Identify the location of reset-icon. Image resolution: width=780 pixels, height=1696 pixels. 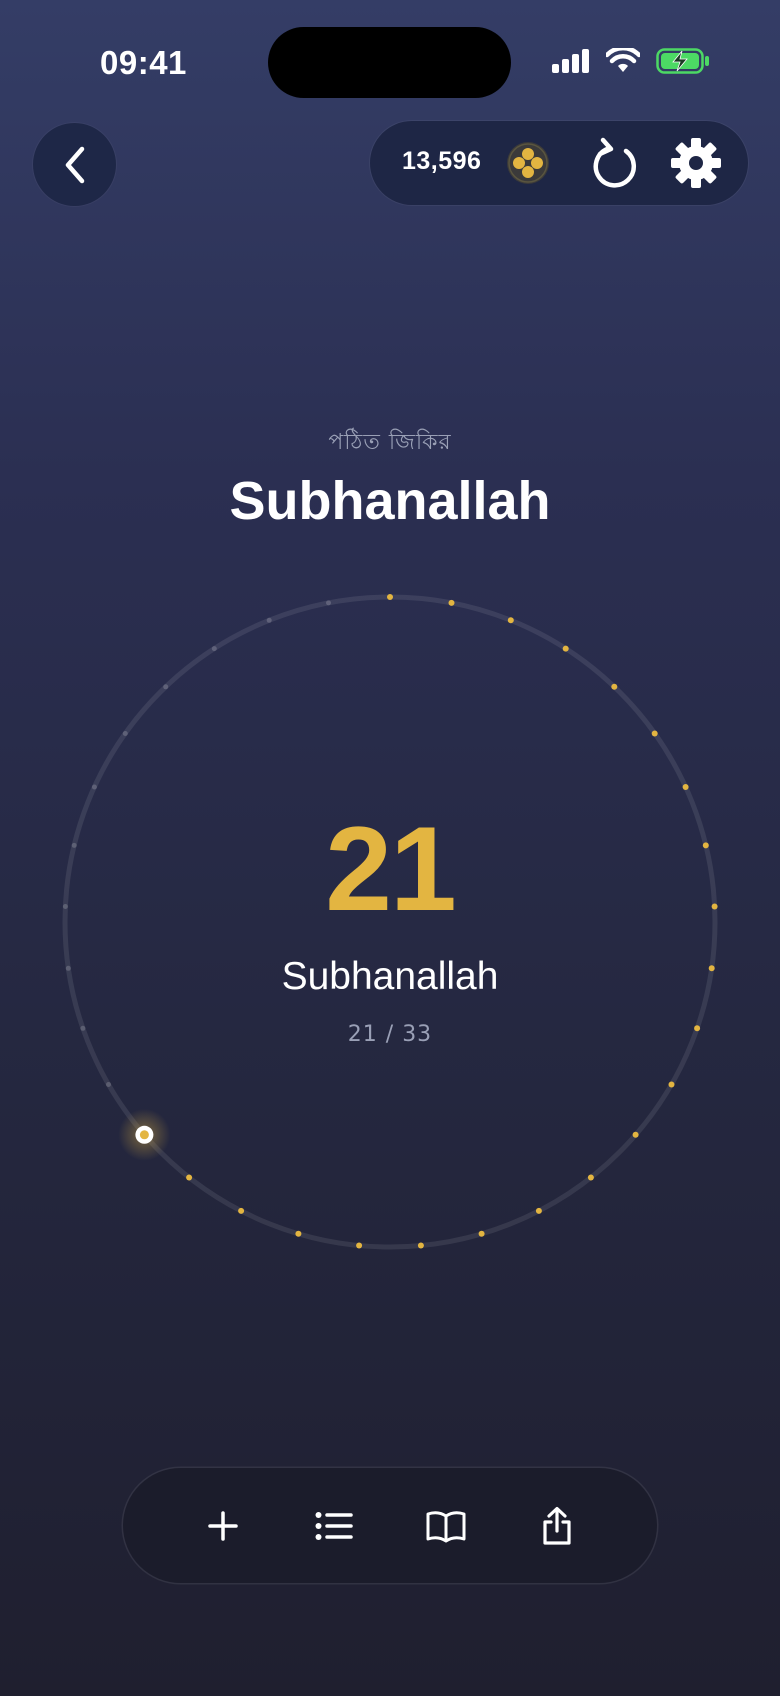
(615, 162).